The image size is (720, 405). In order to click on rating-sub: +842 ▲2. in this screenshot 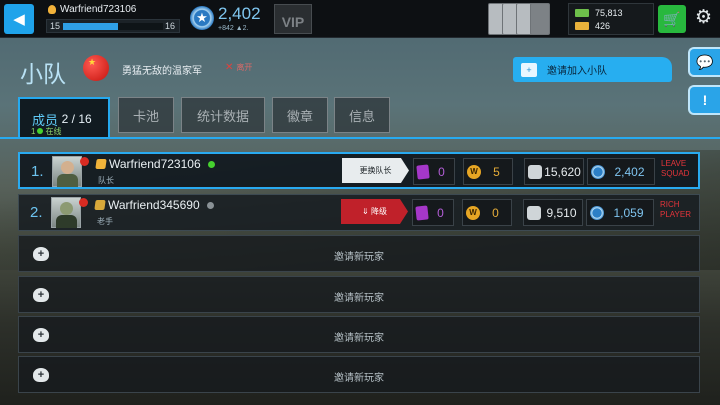, I will do `click(233, 28)`.